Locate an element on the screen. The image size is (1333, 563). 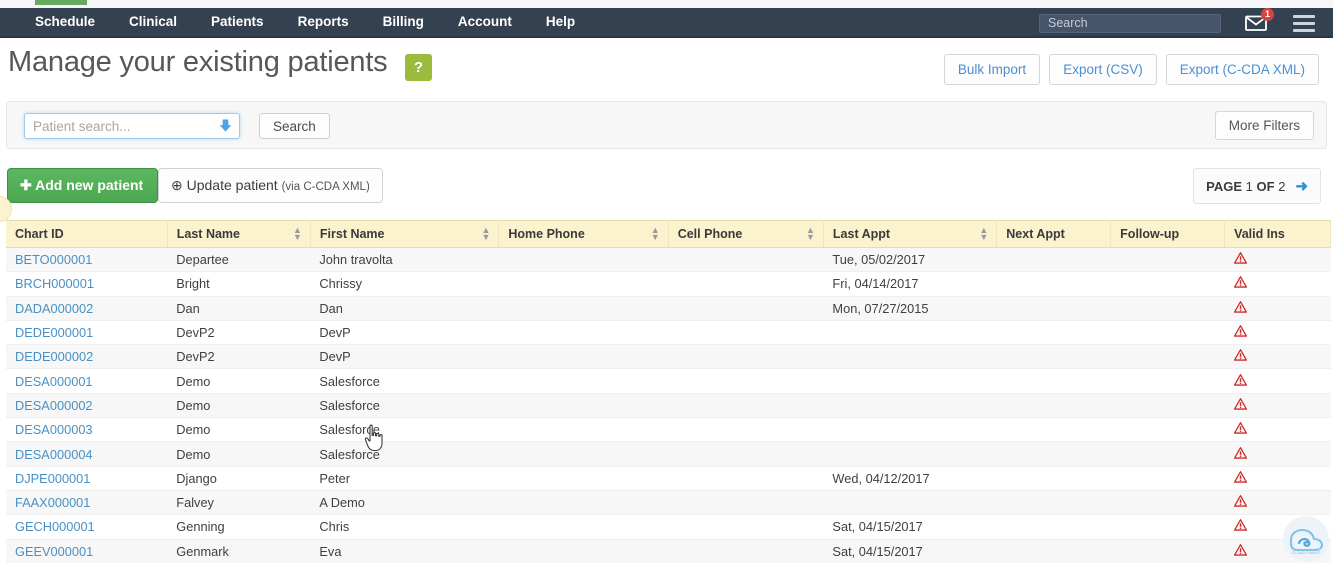
chart-id-link: GECH000001 is located at coordinates (55, 526).